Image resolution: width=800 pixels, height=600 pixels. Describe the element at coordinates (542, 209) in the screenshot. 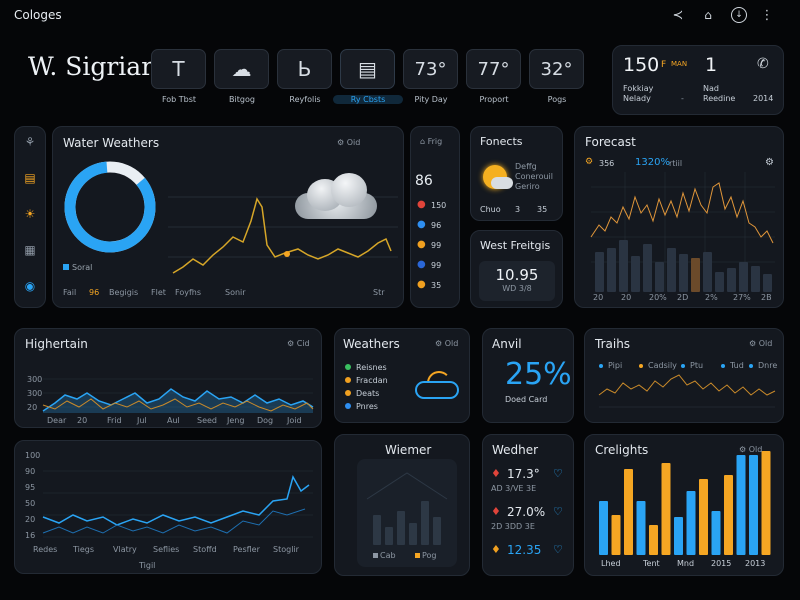

I see `fonects-c: 35` at that location.